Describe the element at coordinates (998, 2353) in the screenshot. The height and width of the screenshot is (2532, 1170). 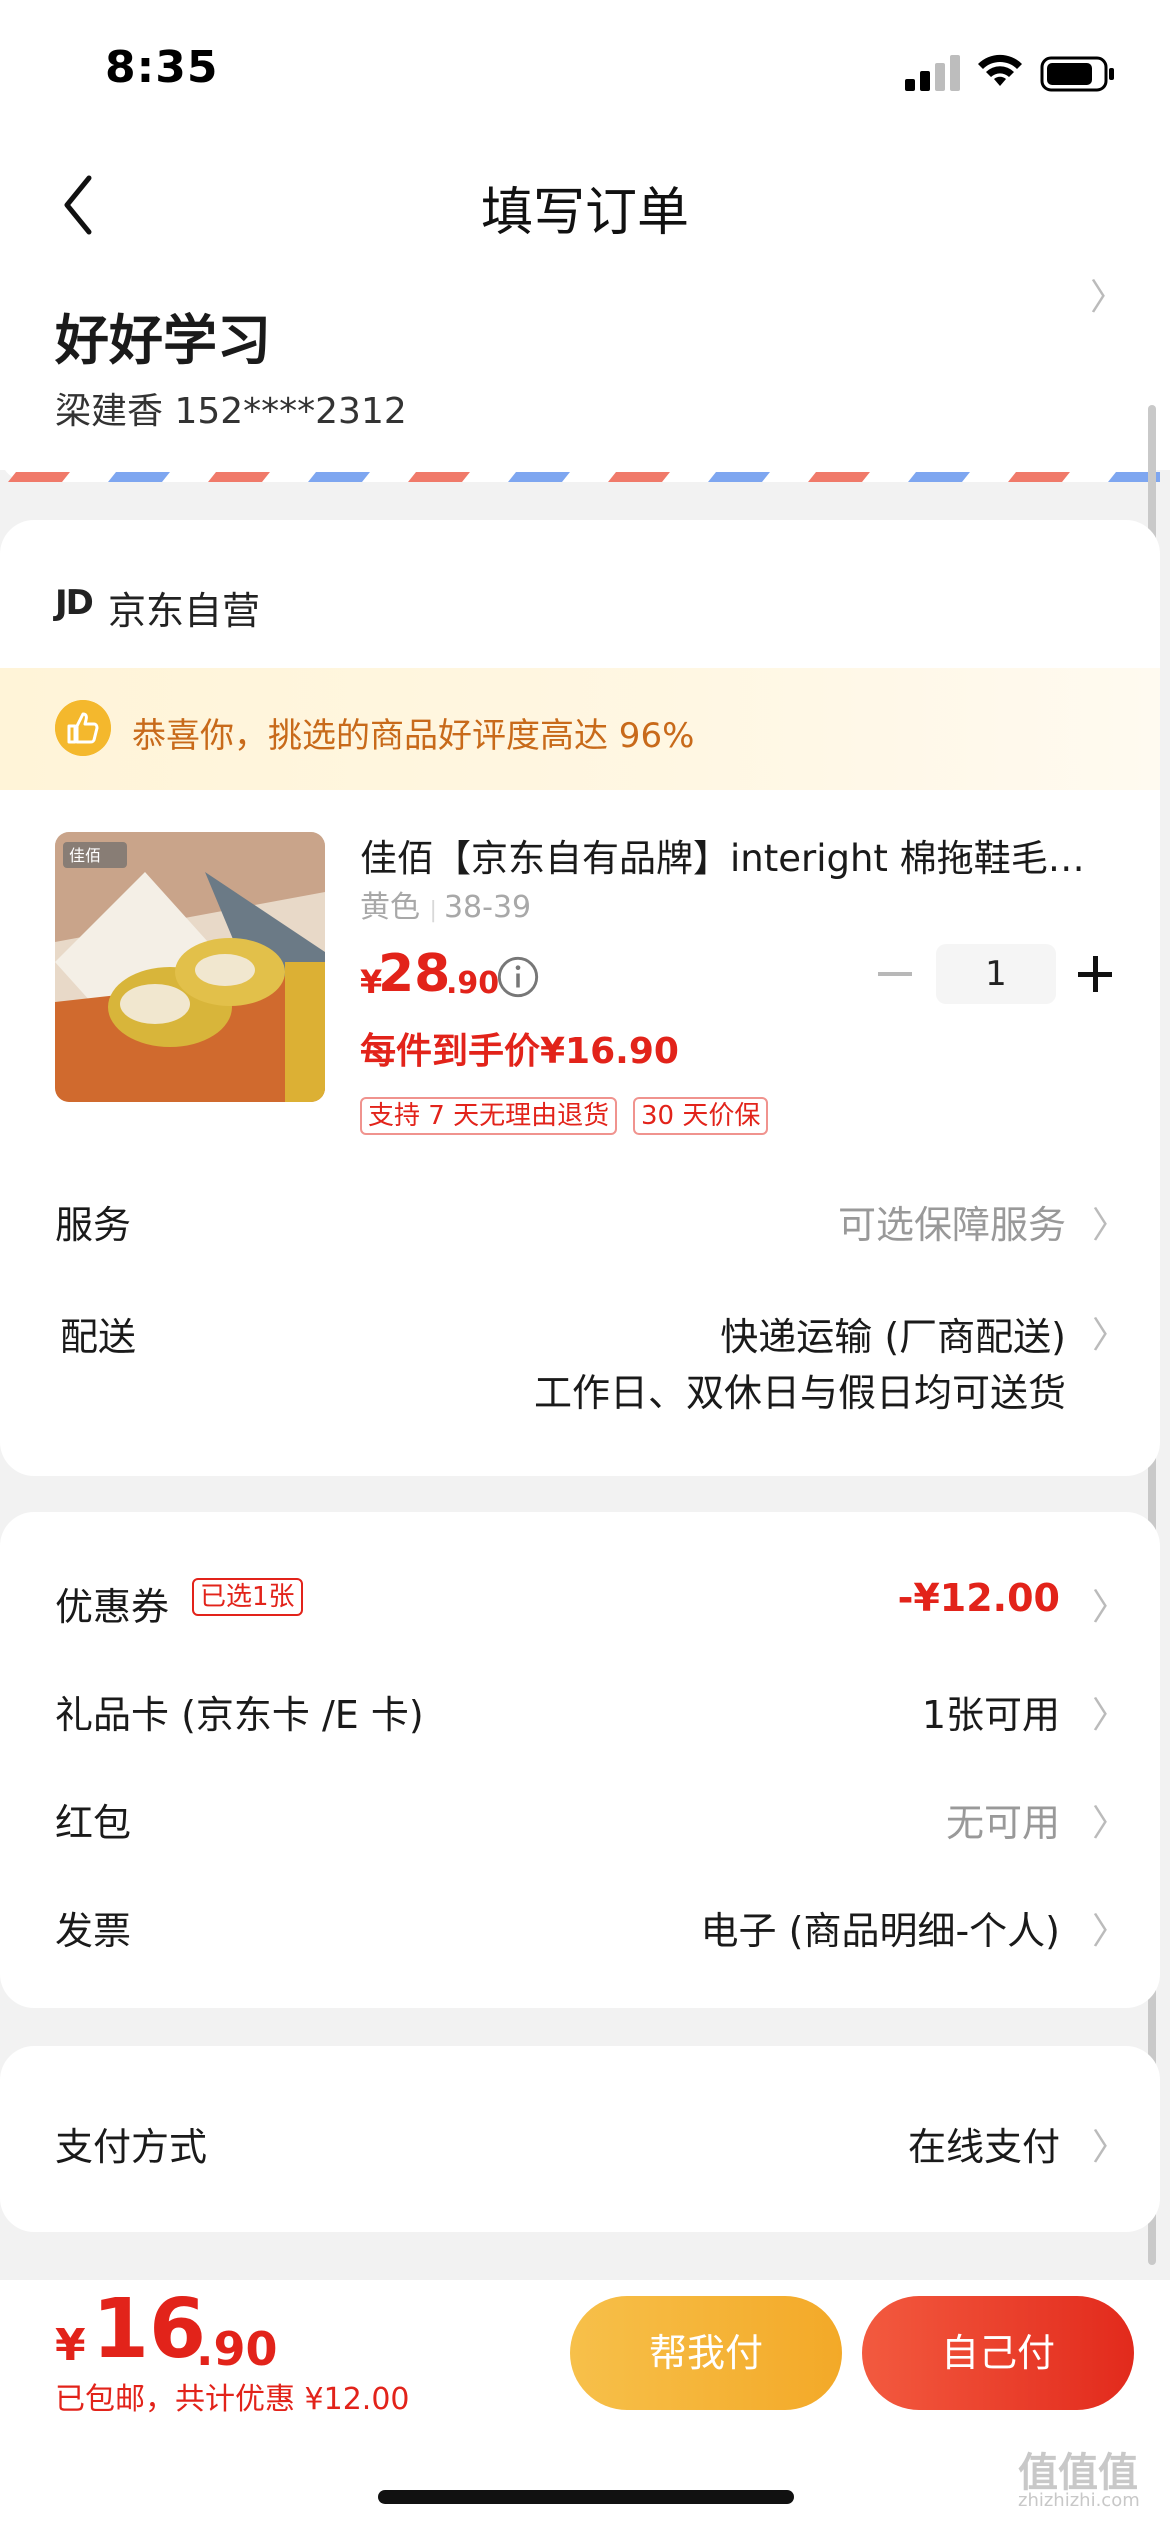
I see `self-pay-button: 自己付` at that location.